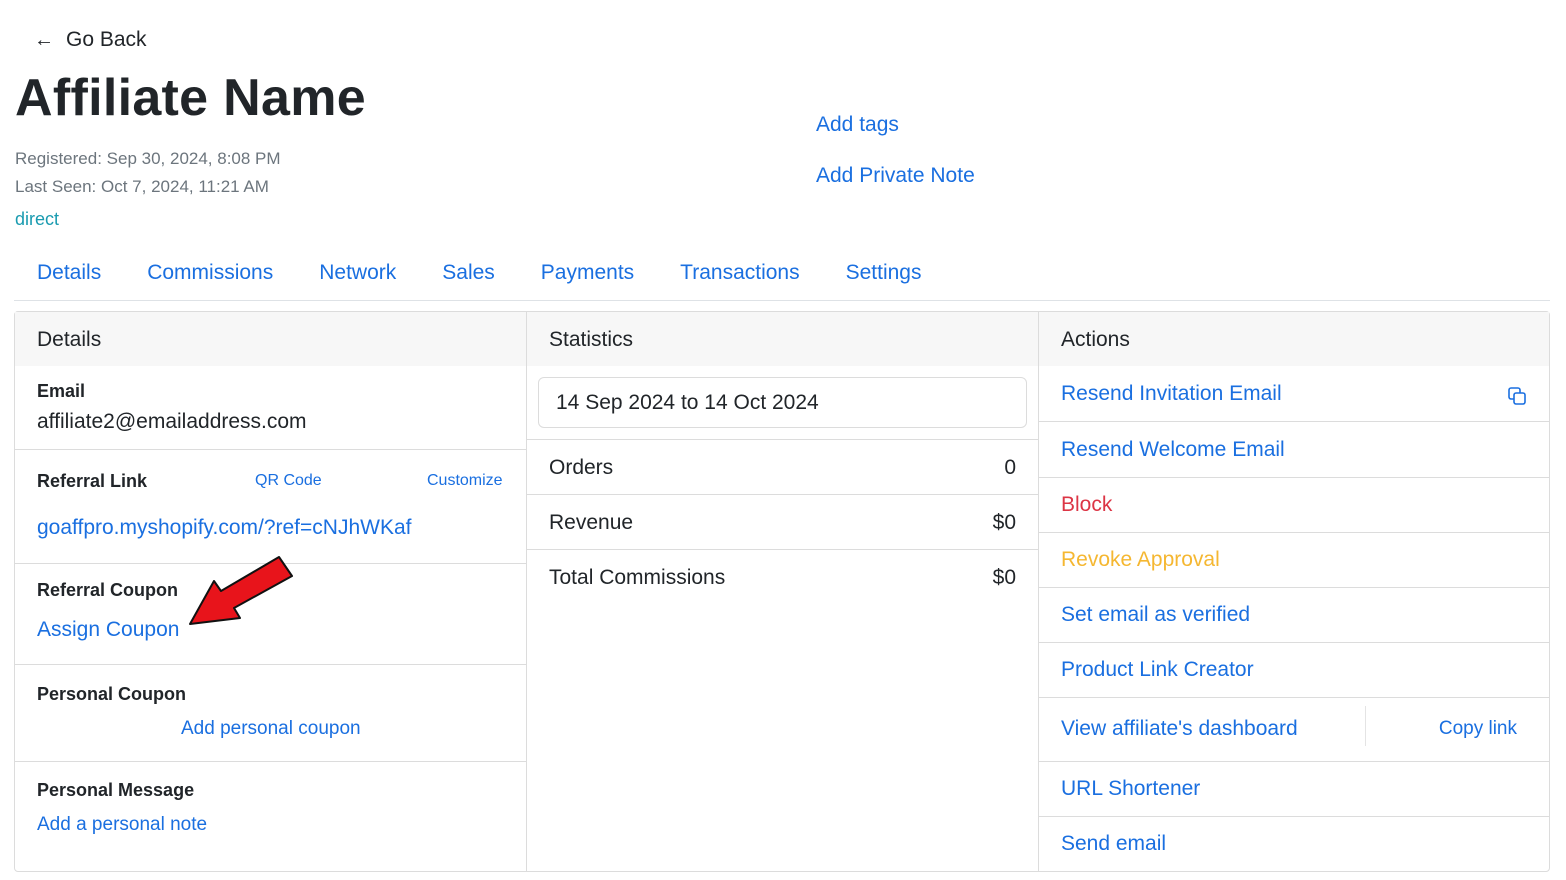 The image size is (1566, 880). Describe the element at coordinates (112, 694) in the screenshot. I see `personal-coupon-label: Personal Coupon` at that location.